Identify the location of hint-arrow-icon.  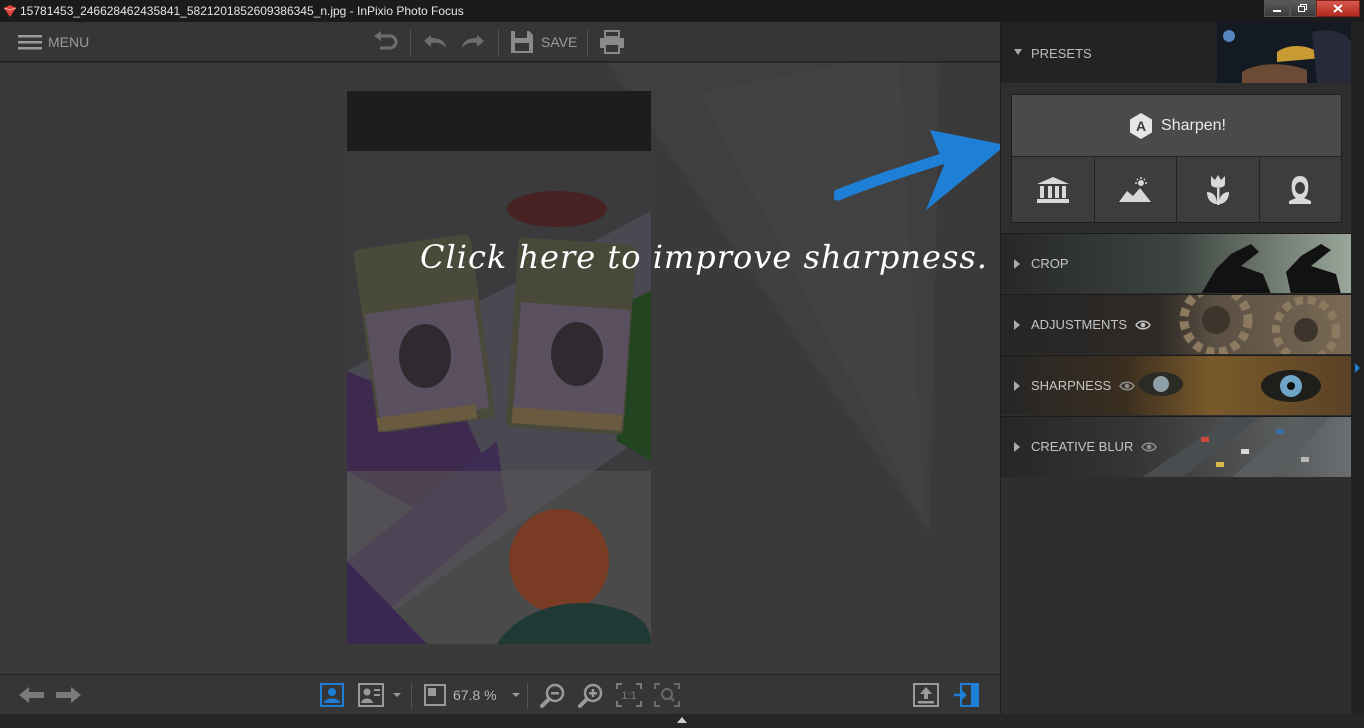
(917, 170).